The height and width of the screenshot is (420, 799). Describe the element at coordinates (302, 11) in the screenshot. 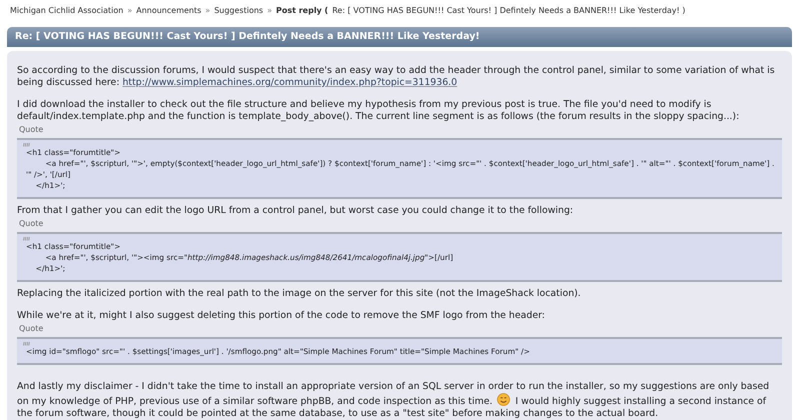

I see `breadcrumb-current: Post reply (` at that location.